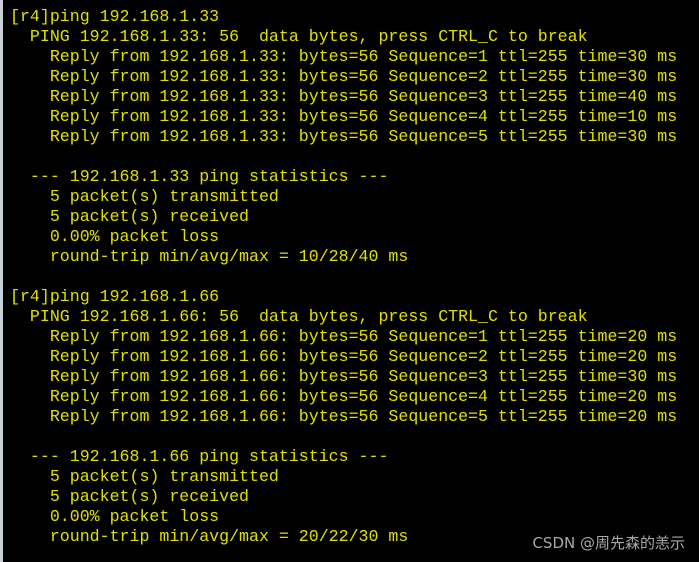 This screenshot has width=699, height=562. I want to click on terminal-line: [r4]ping 192.168.1.33, so click(115, 16).